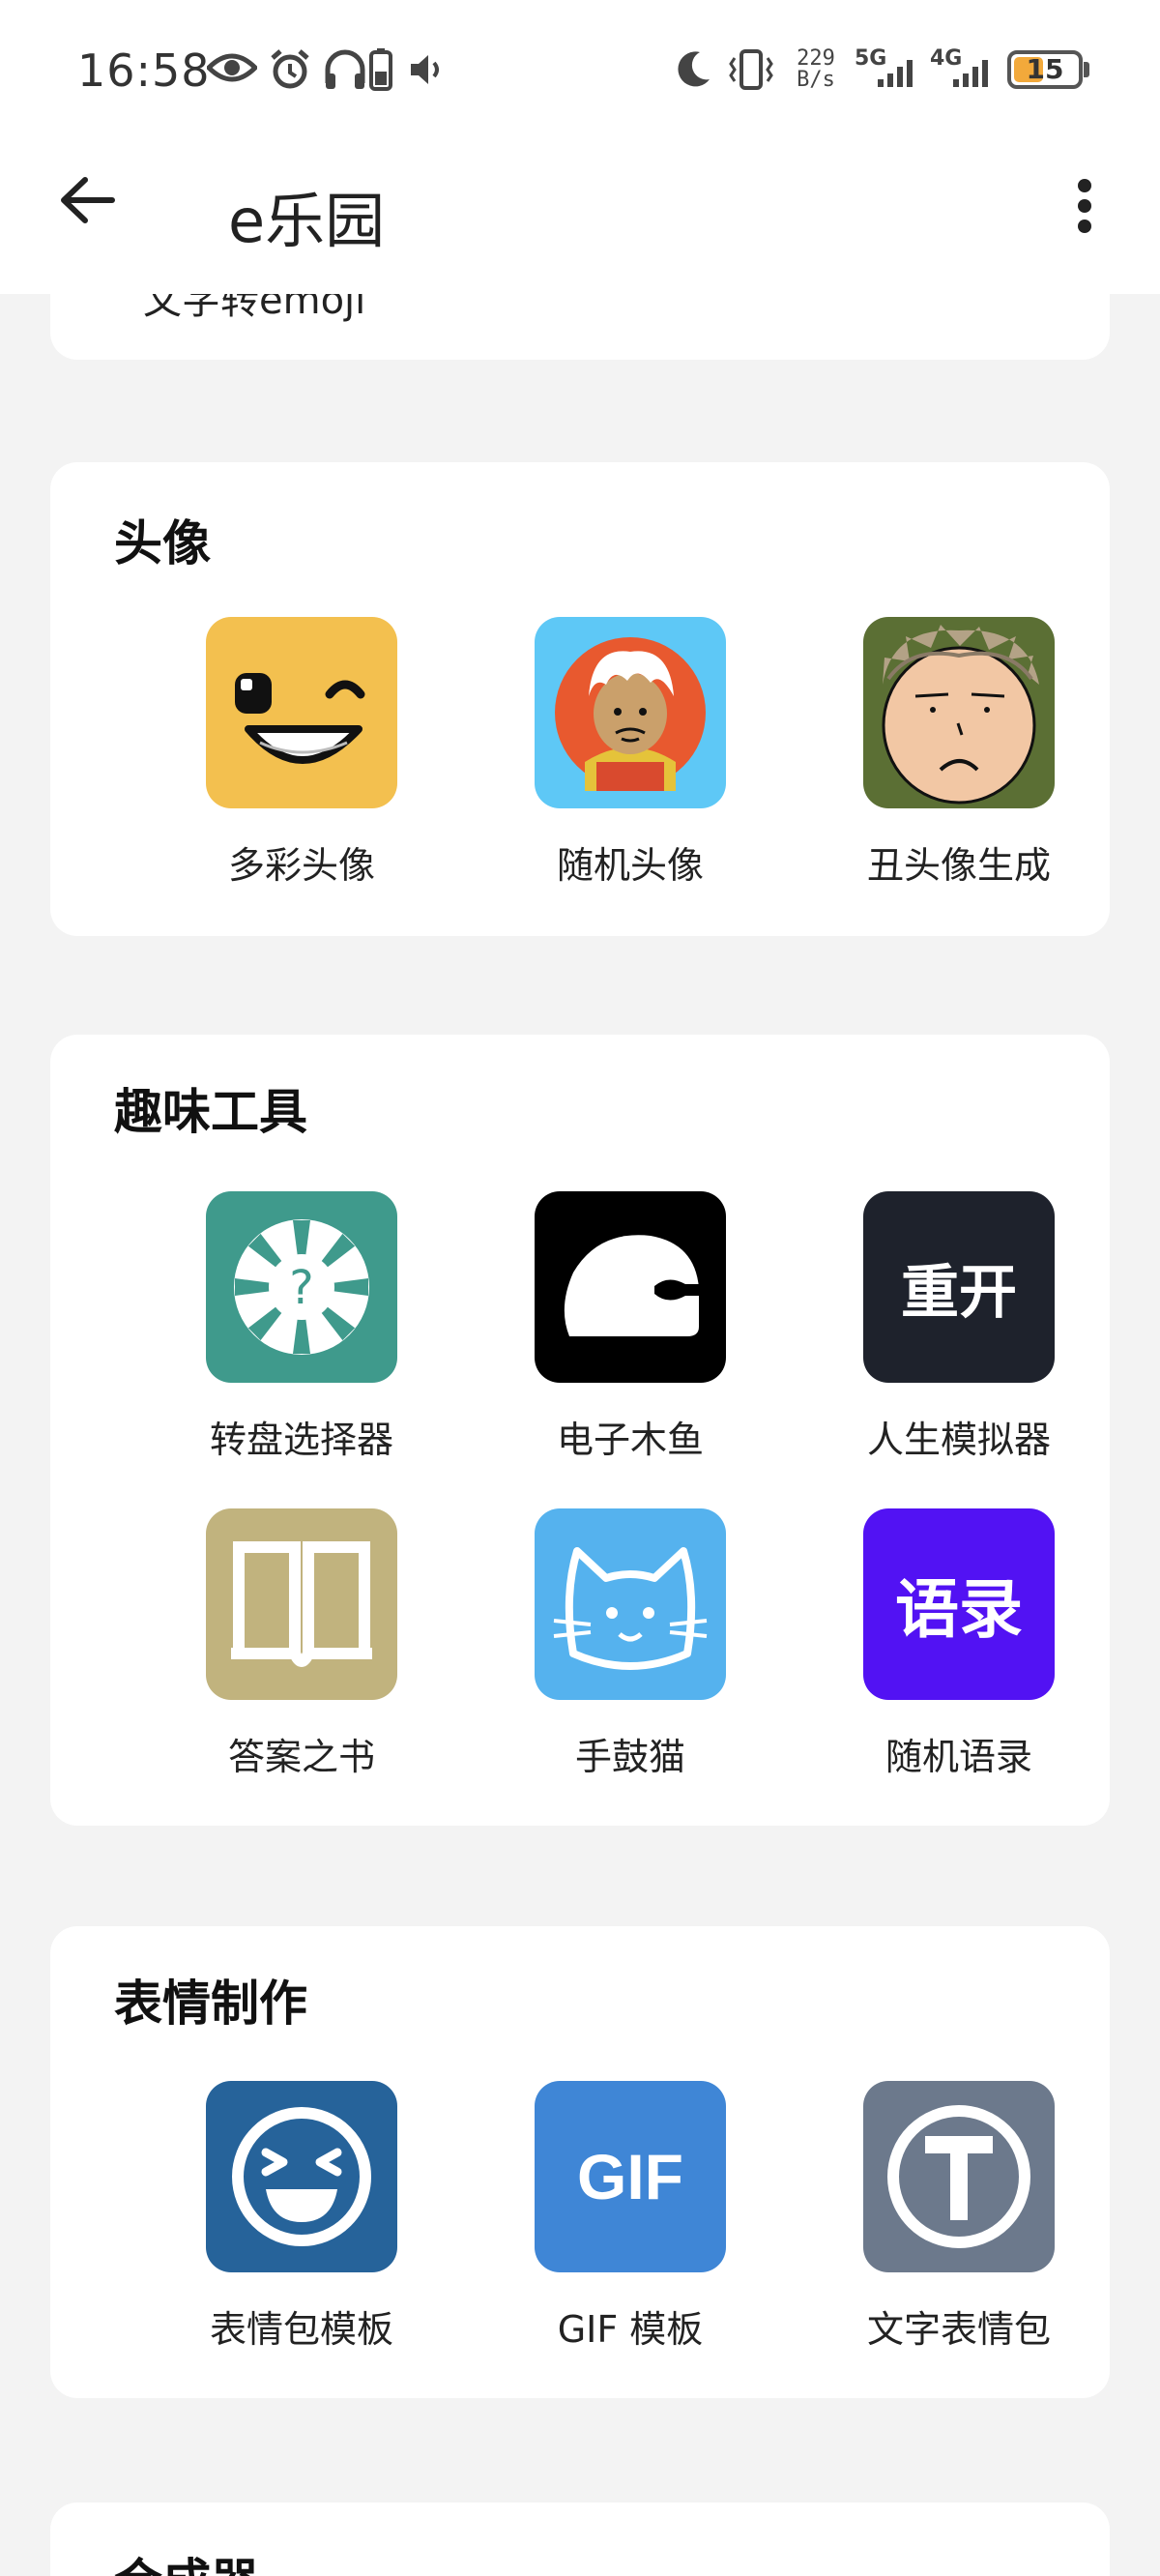 This screenshot has width=1160, height=2576. I want to click on tile-text-meme: 文字表情包, so click(959, 2226).